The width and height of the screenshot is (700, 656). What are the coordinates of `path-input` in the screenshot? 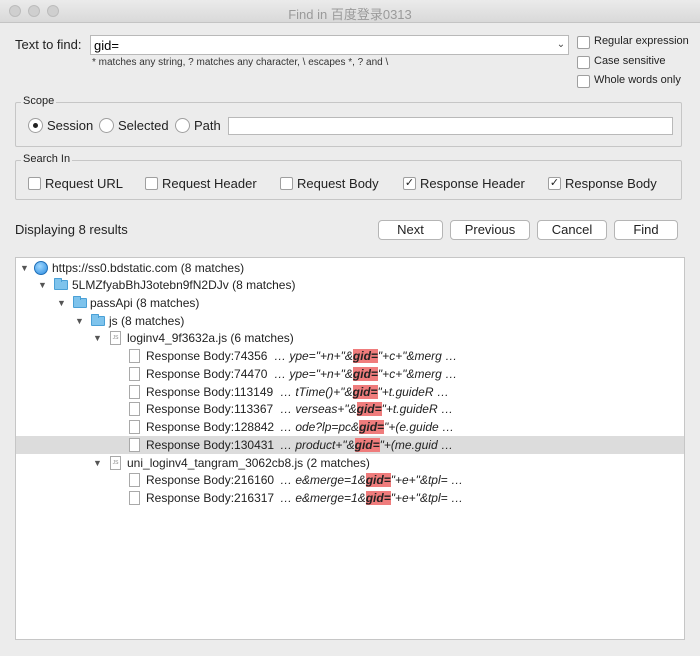 It's located at (450, 126).